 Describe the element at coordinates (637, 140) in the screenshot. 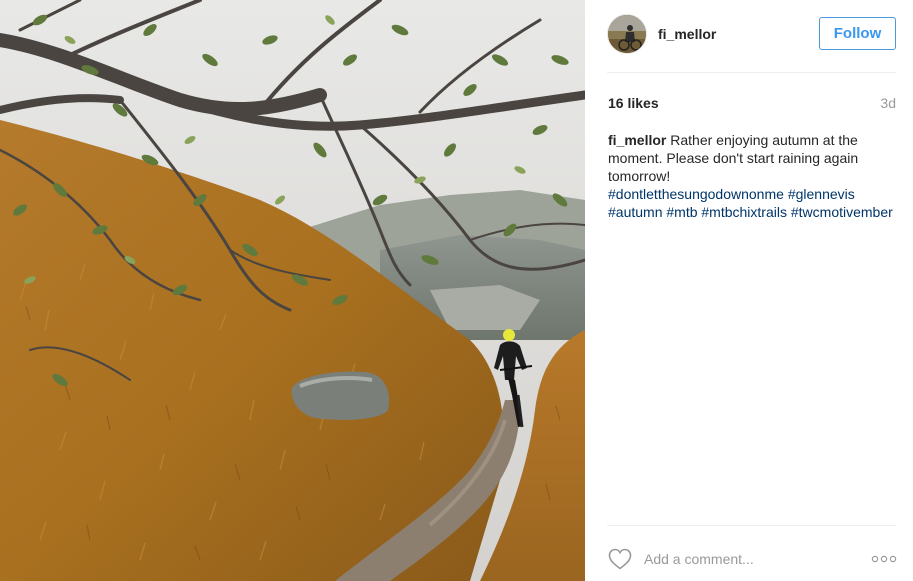

I see `caption-author-link: fi_mellor` at that location.